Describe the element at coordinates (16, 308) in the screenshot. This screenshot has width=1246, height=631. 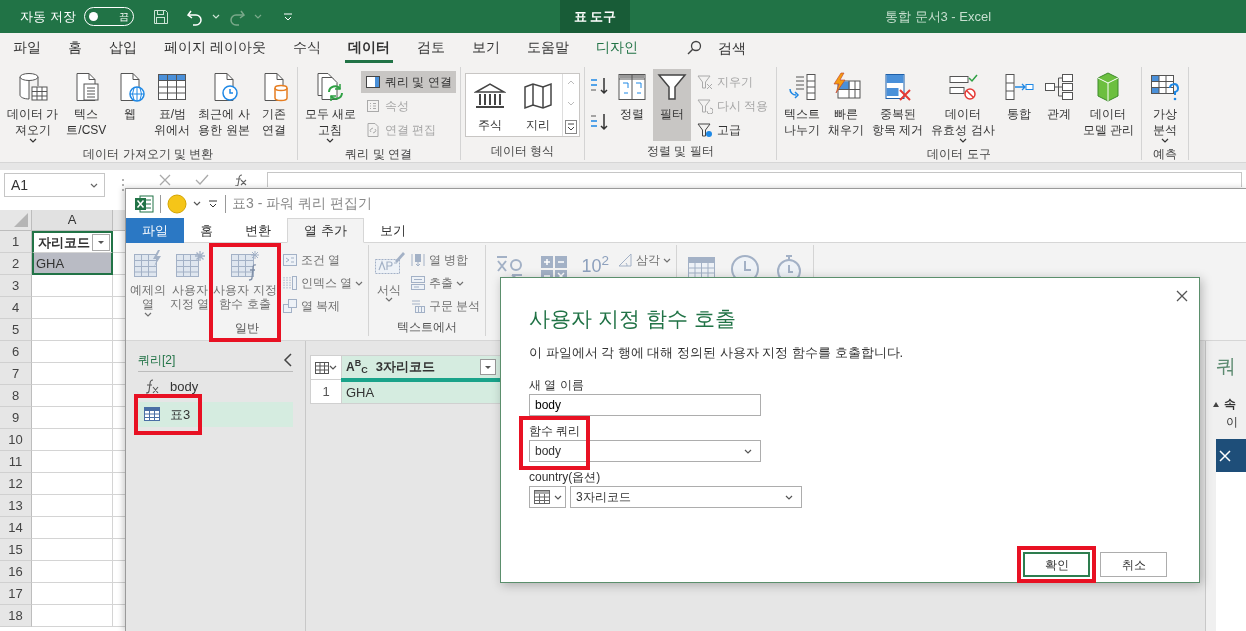
I see `row-header: 4` at that location.